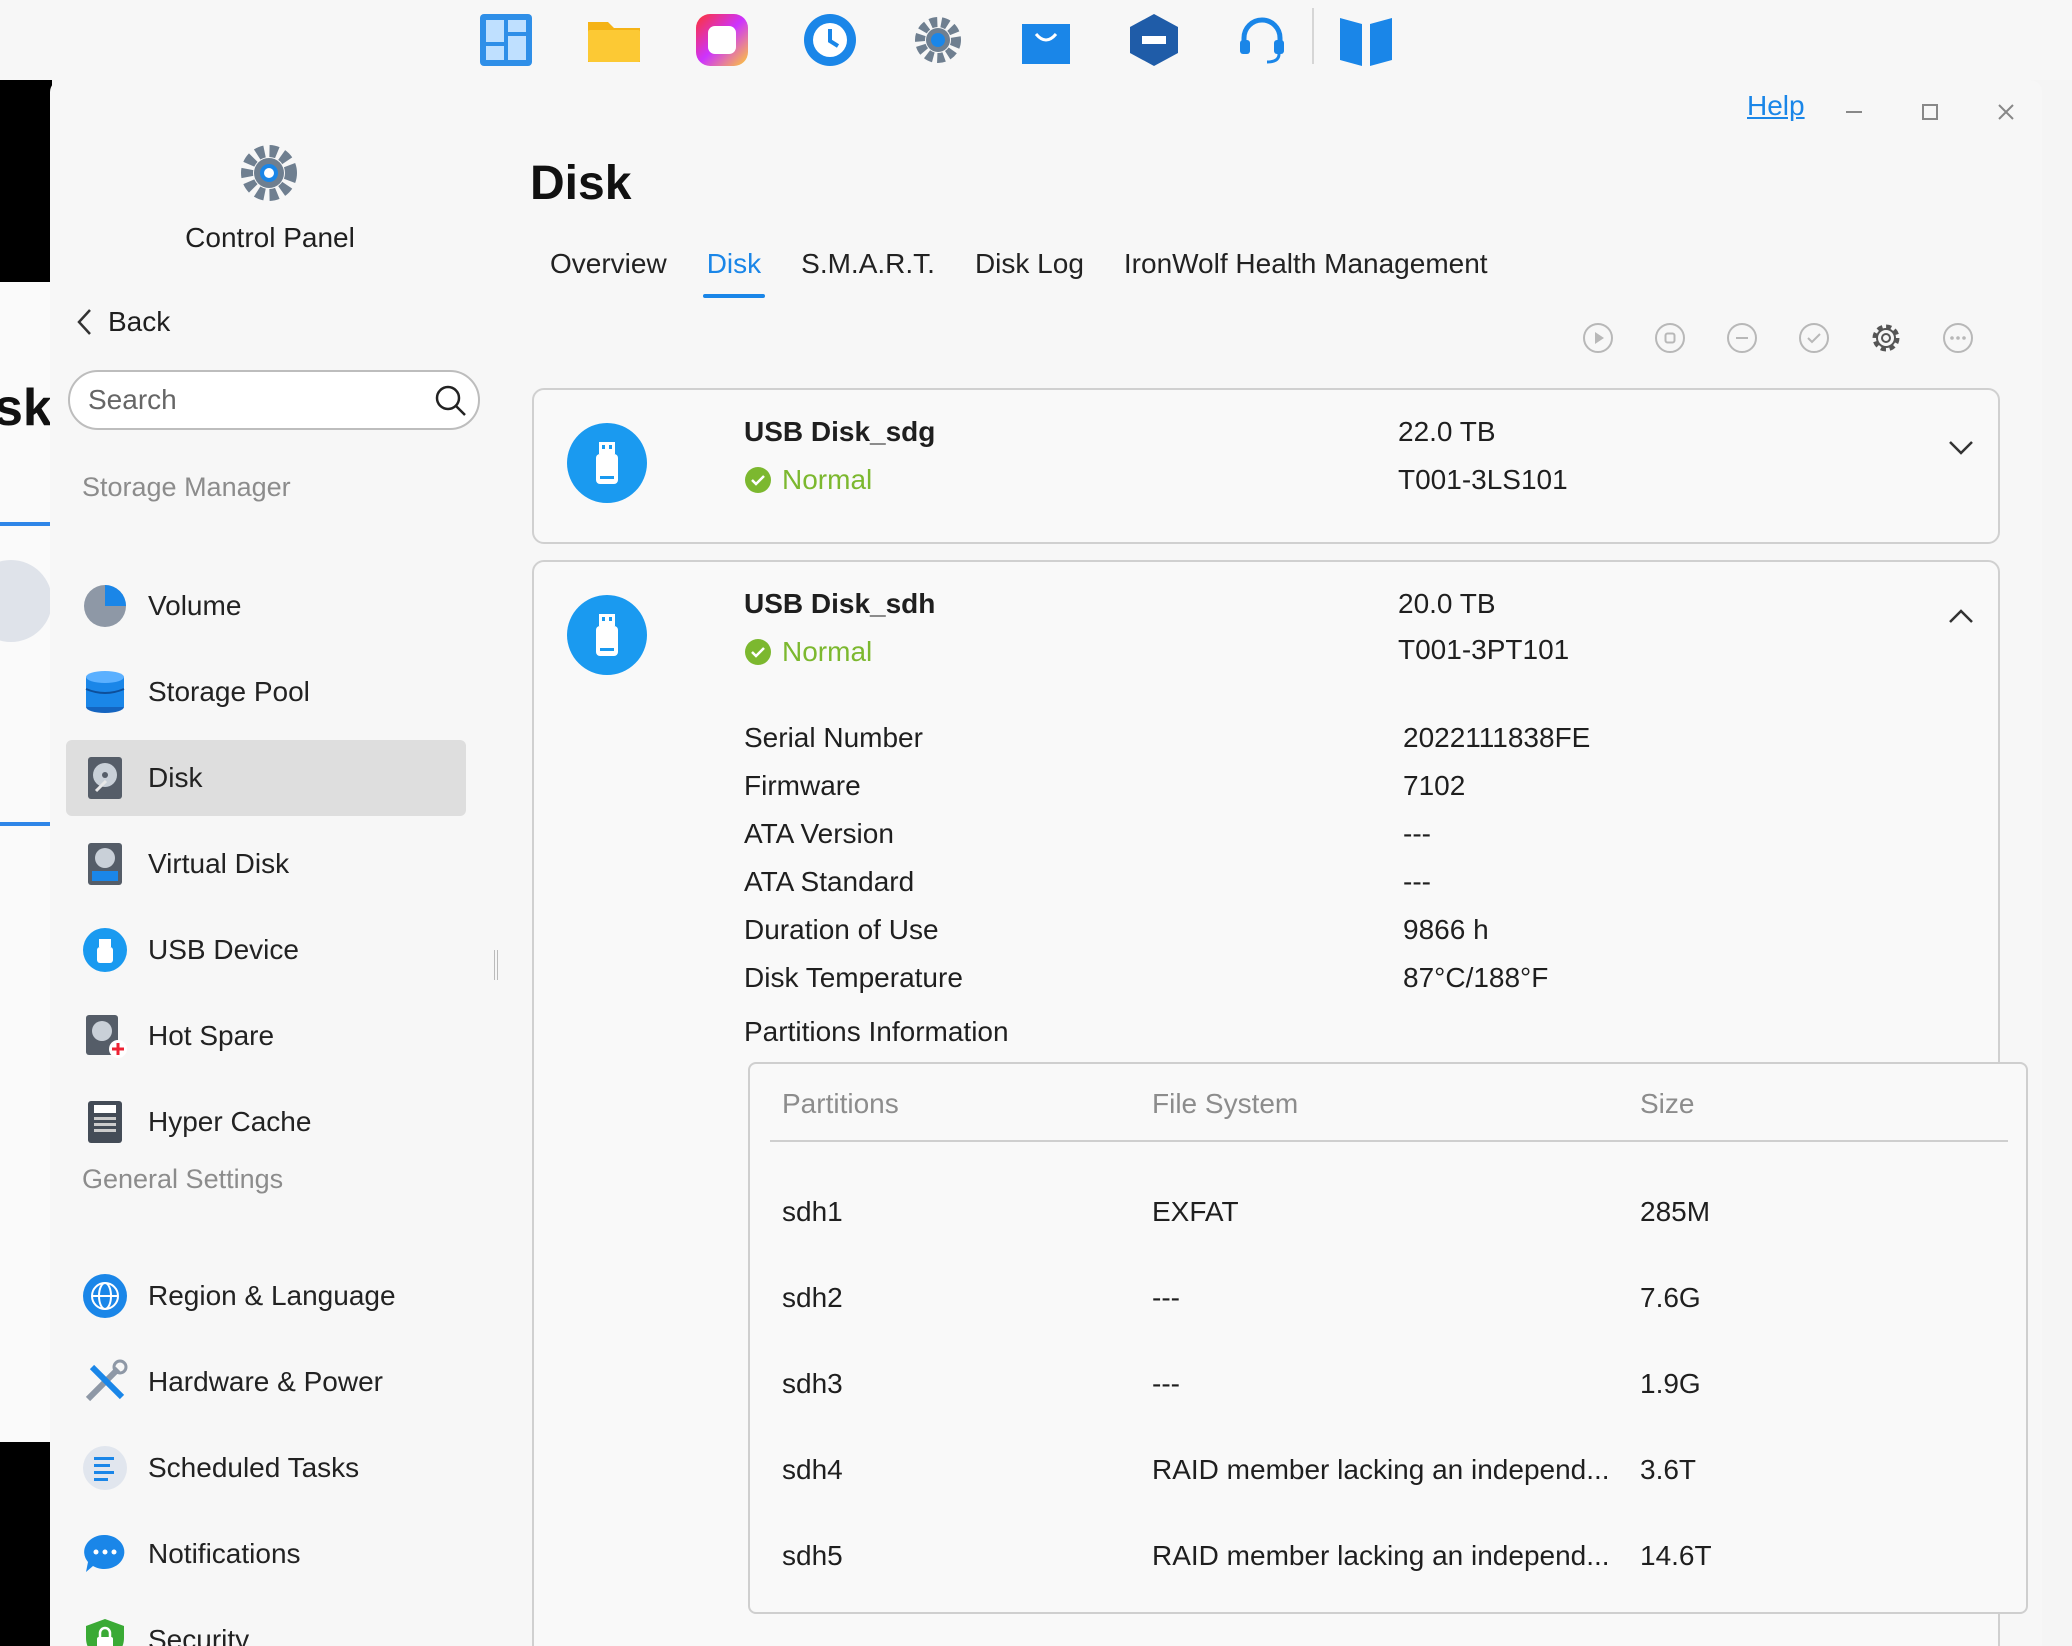  Describe the element at coordinates (253, 400) in the screenshot. I see `search-input` at that location.